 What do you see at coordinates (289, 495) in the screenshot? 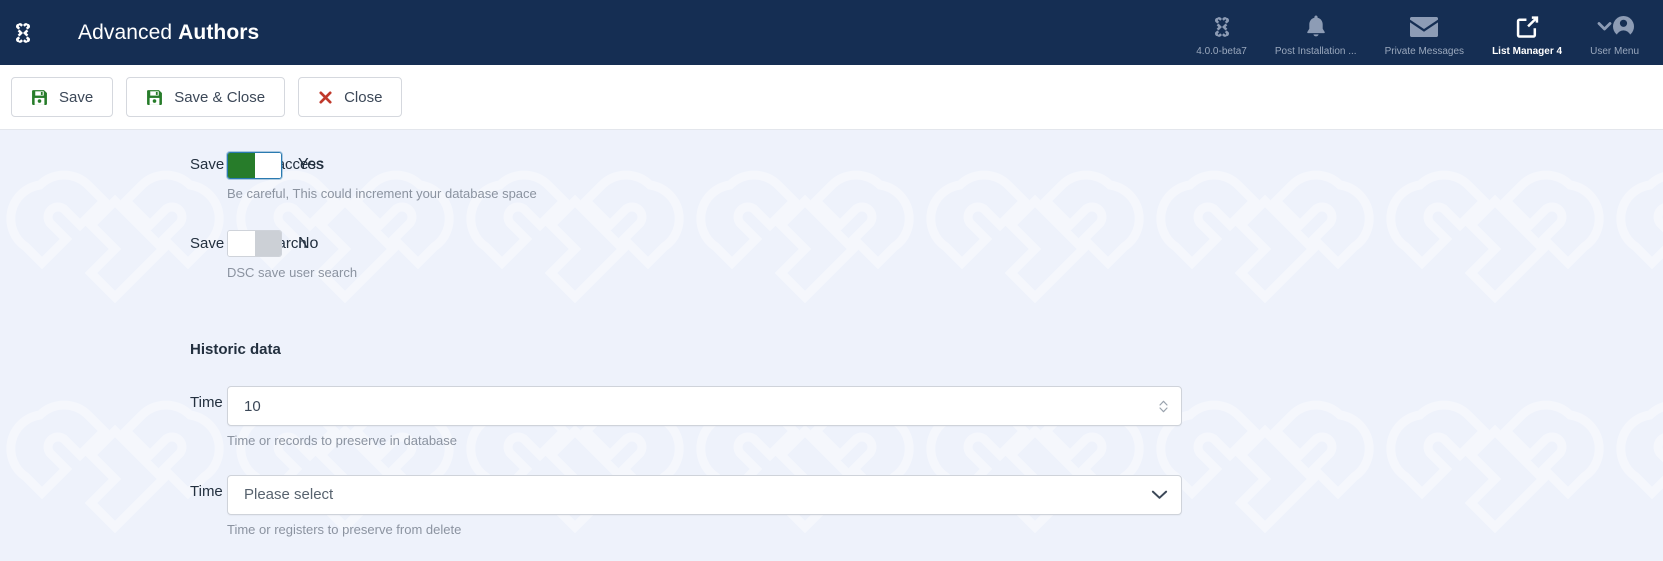
I see `select-value: Please select` at bounding box center [289, 495].